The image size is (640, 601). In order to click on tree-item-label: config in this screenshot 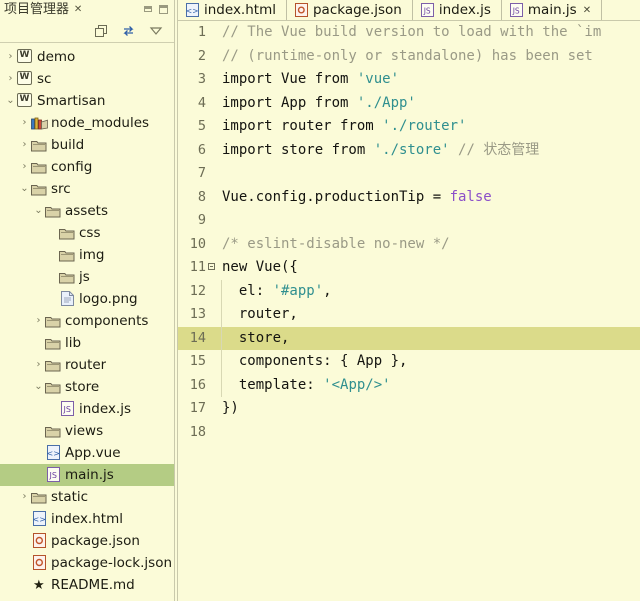, I will do `click(72, 167)`.